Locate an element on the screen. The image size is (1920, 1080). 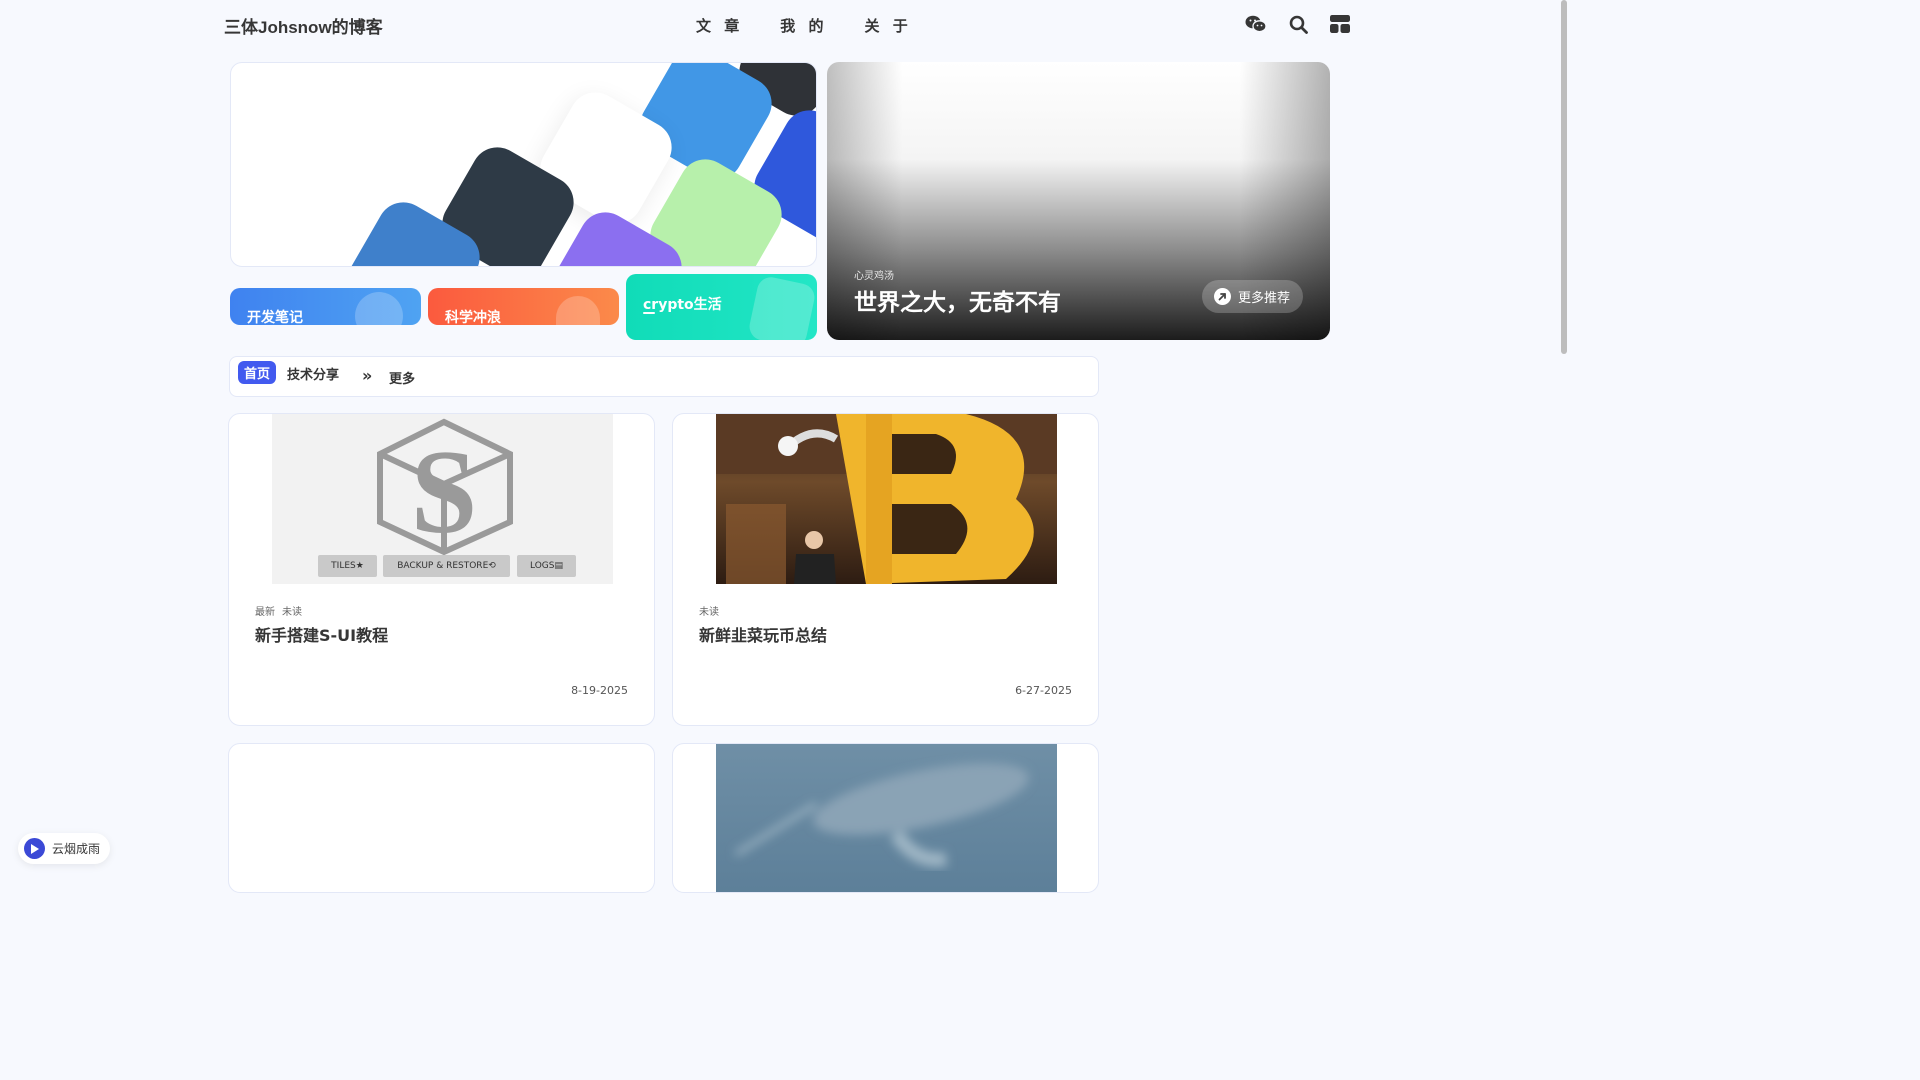
menu-mine: 我 的 is located at coordinates (803, 25).